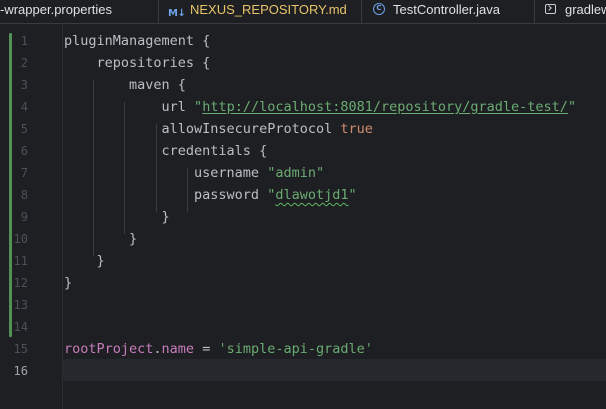 The image size is (606, 409). Describe the element at coordinates (202, 129) in the screenshot. I see `code-token: allowInsecureProtocol` at that location.